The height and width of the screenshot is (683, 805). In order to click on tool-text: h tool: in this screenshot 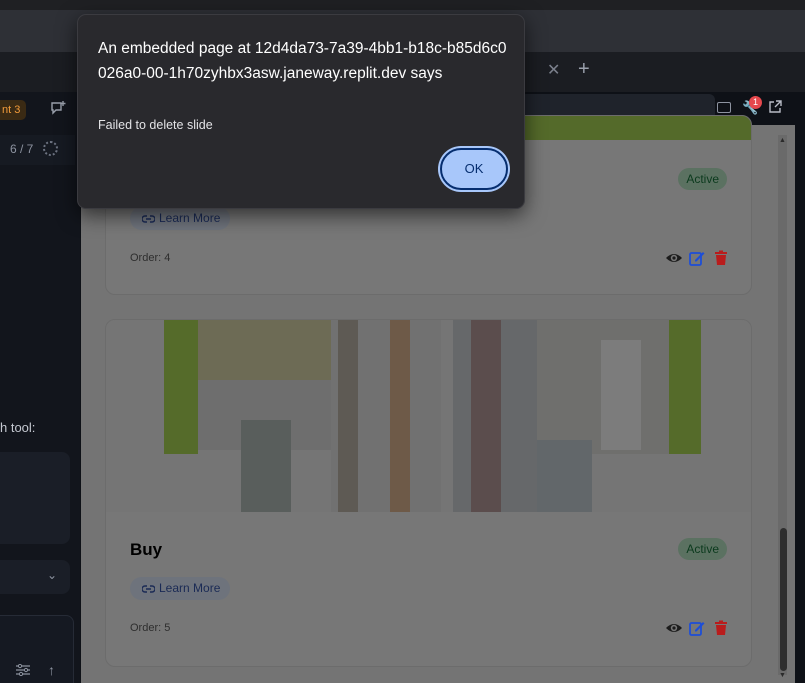, I will do `click(18, 427)`.